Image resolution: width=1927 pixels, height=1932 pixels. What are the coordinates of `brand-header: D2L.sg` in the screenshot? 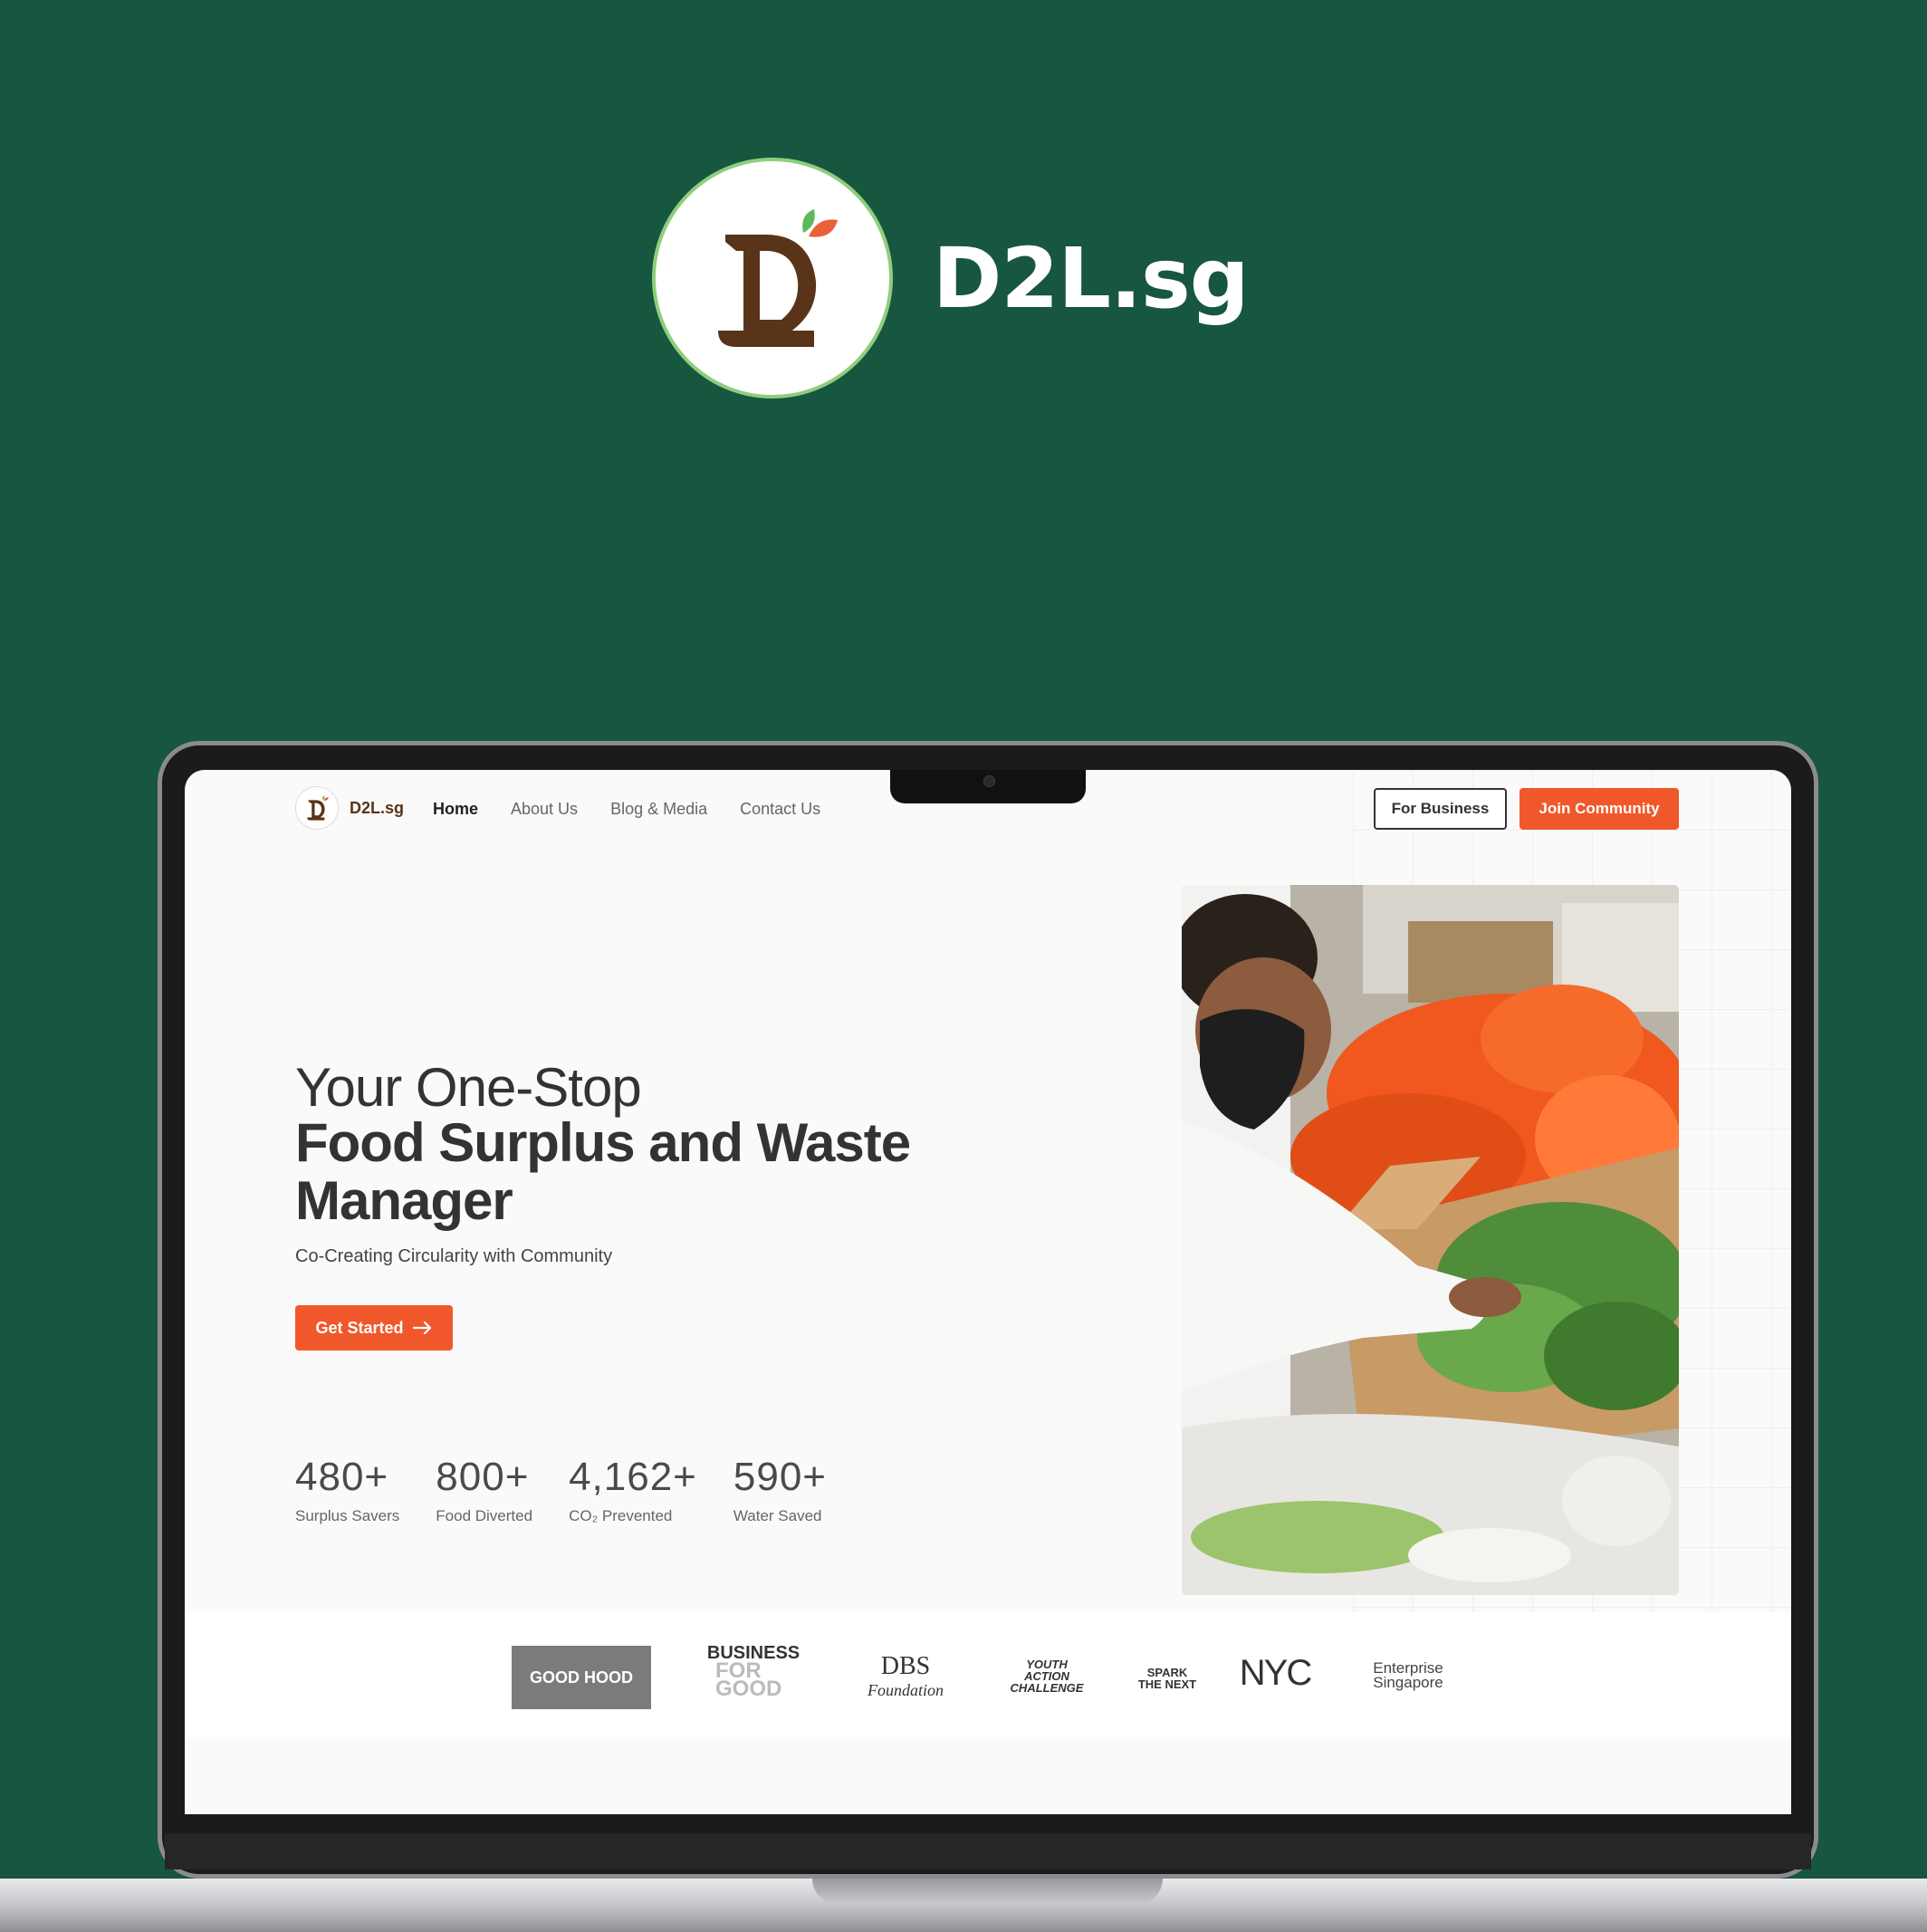 It's located at (951, 278).